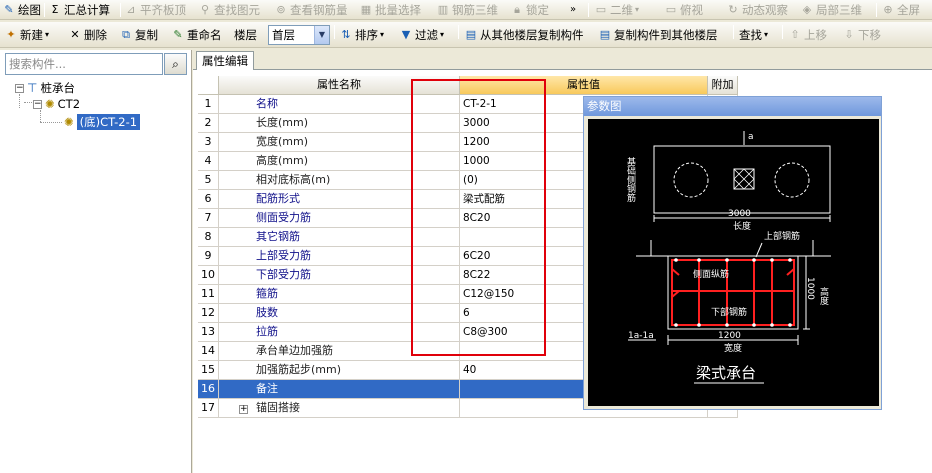 Image resolution: width=932 pixels, height=473 pixels. What do you see at coordinates (9, 9) in the screenshot?
I see `pencil-icon: ✎` at bounding box center [9, 9].